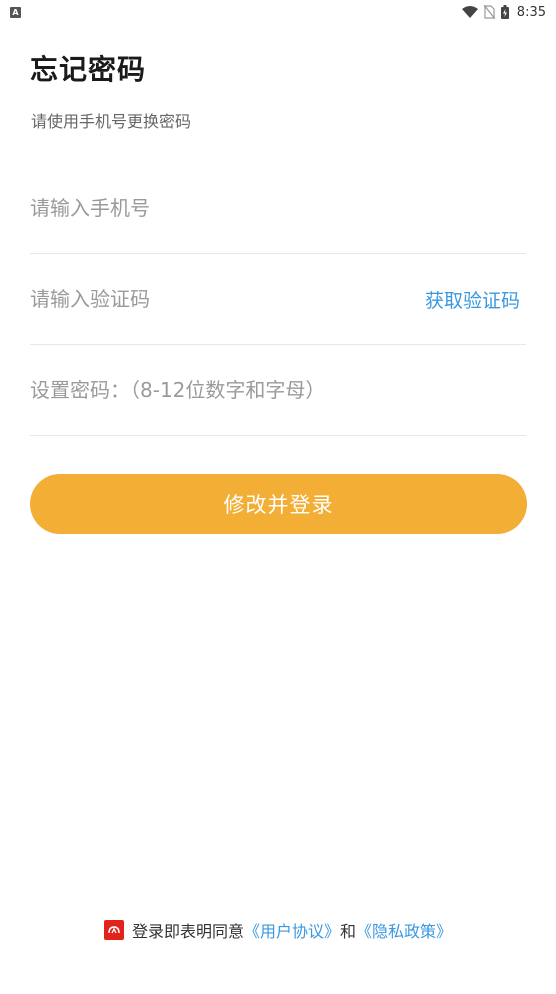 The height and width of the screenshot is (994, 556). What do you see at coordinates (489, 12) in the screenshot?
I see `no-sim-icon` at bounding box center [489, 12].